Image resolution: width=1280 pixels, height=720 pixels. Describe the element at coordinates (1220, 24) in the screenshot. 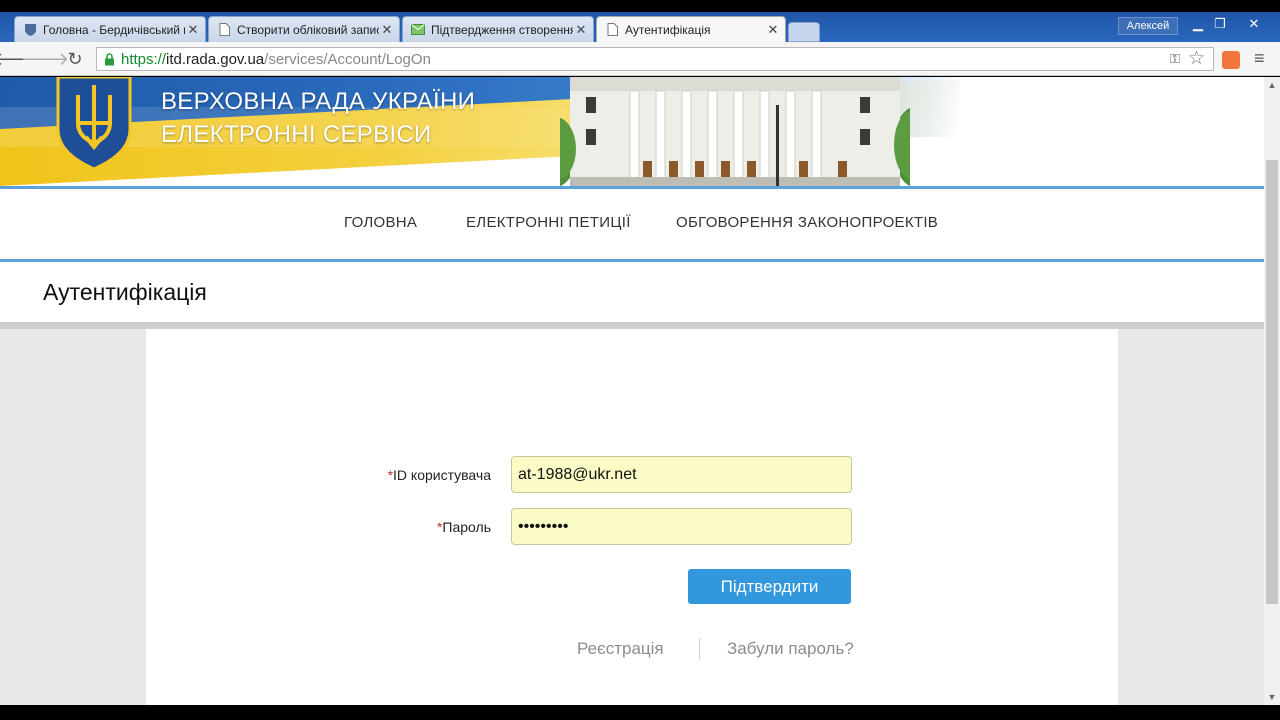

I see `restore-icon: ❐` at that location.